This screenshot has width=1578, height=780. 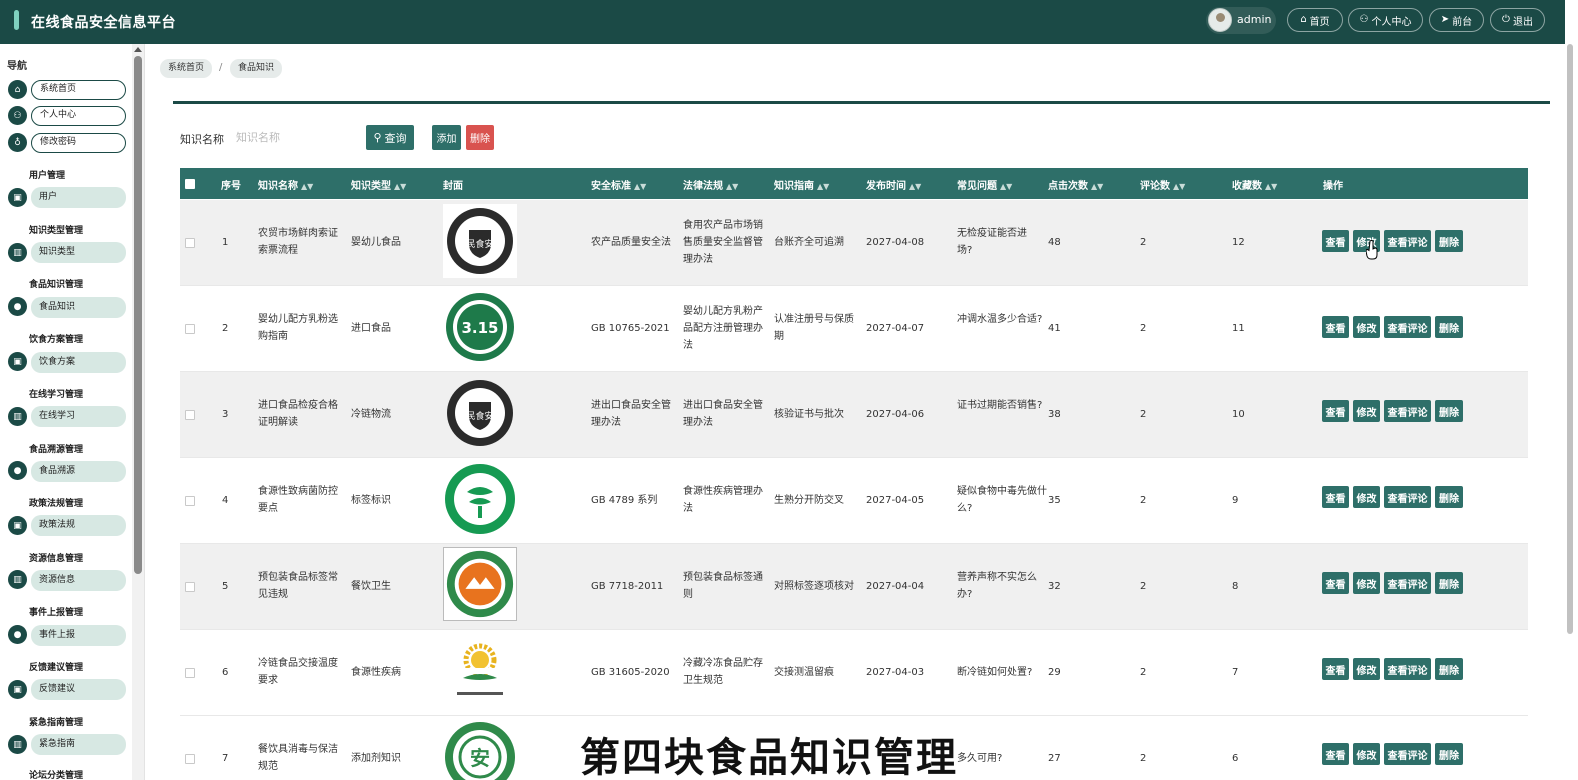 What do you see at coordinates (376, 758) in the screenshot?
I see `cell-type: 添加剂知识` at bounding box center [376, 758].